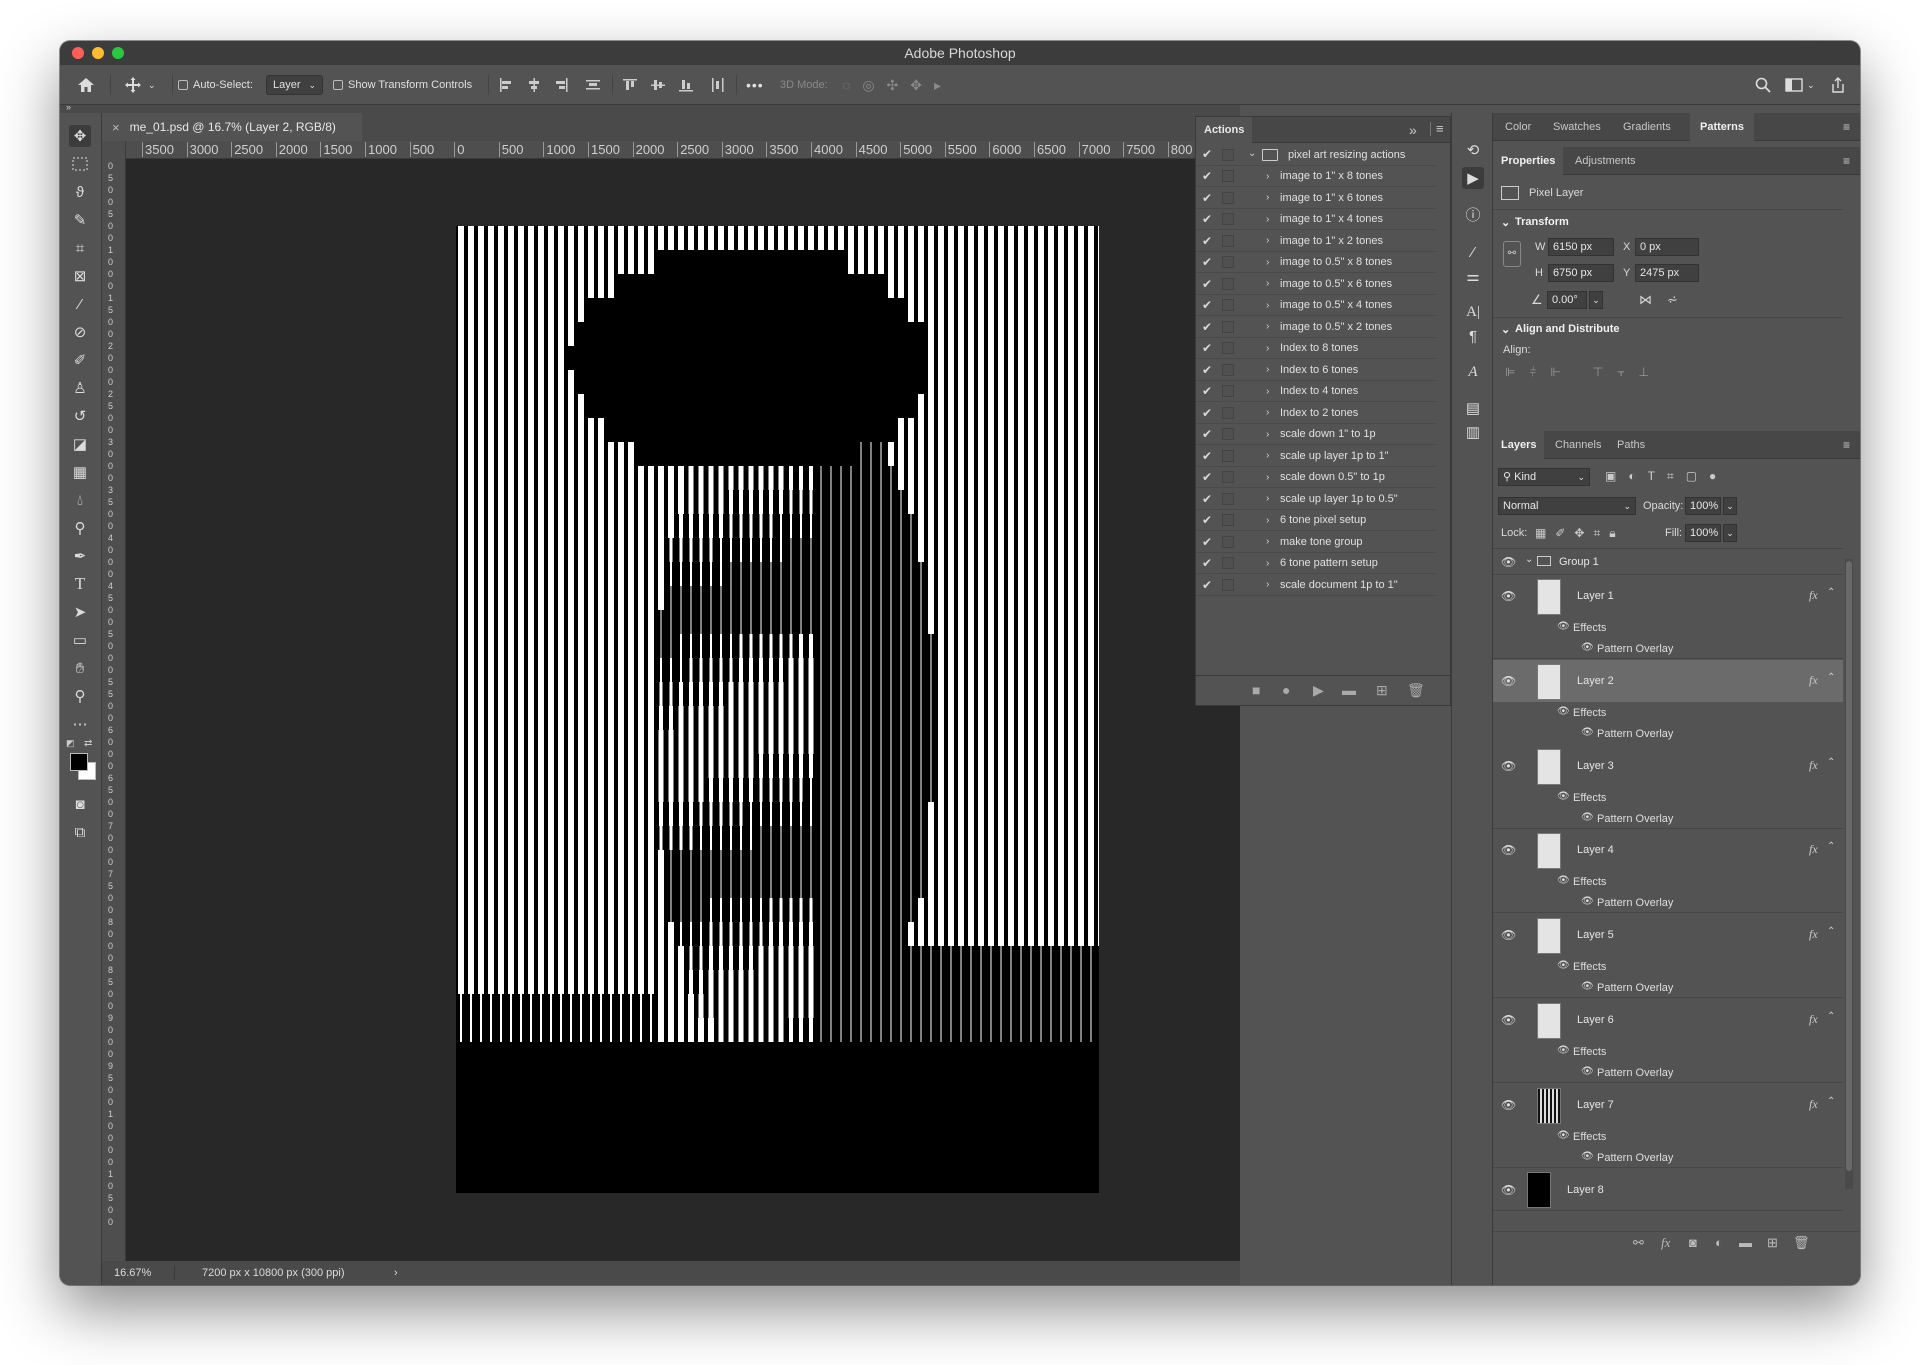 This screenshot has width=1920, height=1365. What do you see at coordinates (1544, 477) in the screenshot?
I see `filter-kind-select: ⚲ Kind ⌄` at bounding box center [1544, 477].